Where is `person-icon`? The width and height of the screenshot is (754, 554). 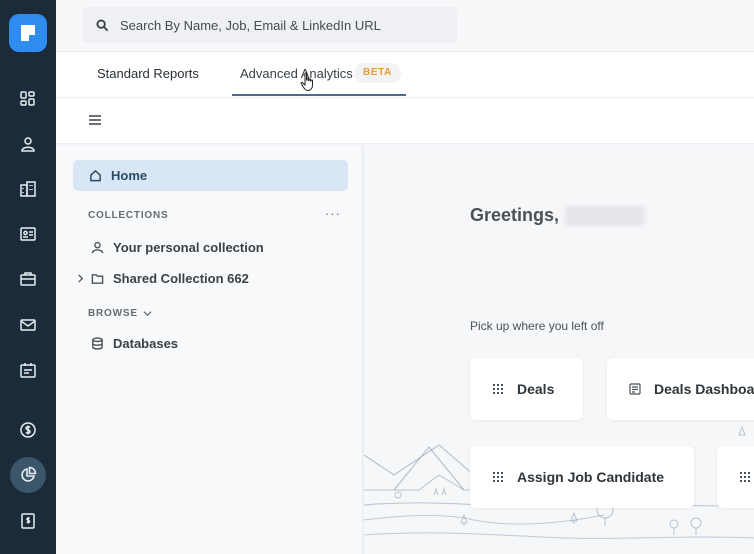
person-icon is located at coordinates (97, 247).